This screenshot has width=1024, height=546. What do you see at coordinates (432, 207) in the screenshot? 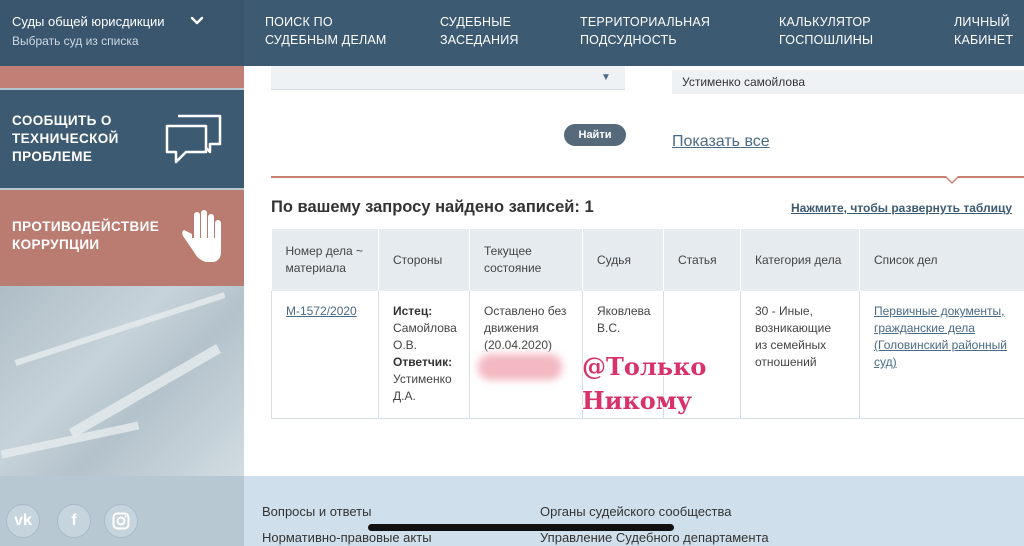
I see `results-count-title: По вашему запросу найдено записей: 1` at bounding box center [432, 207].